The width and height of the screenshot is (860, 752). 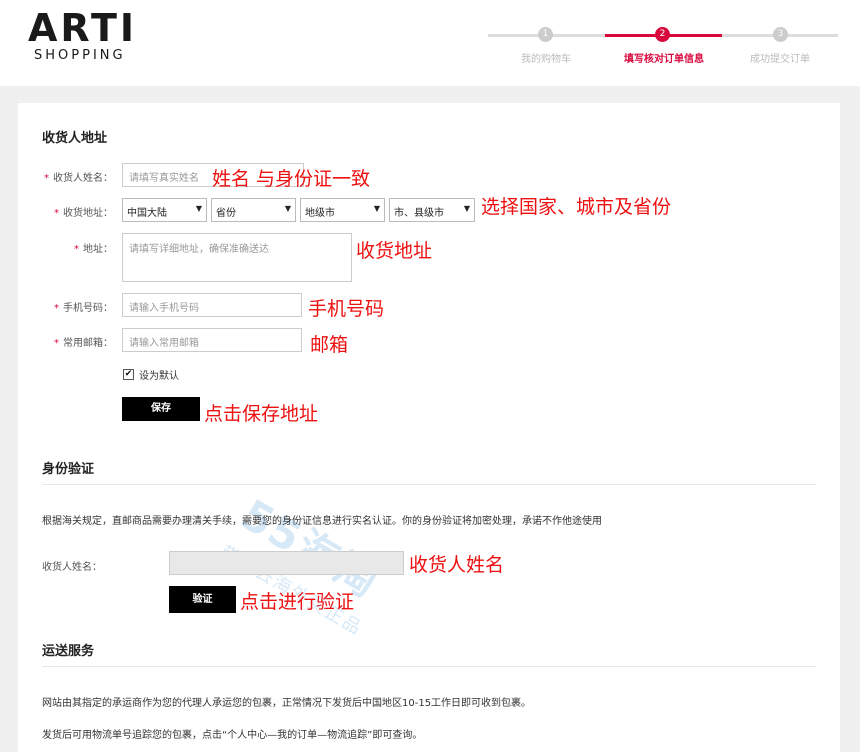 I want to click on annotation-save: 点击保存地址, so click(x=261, y=414).